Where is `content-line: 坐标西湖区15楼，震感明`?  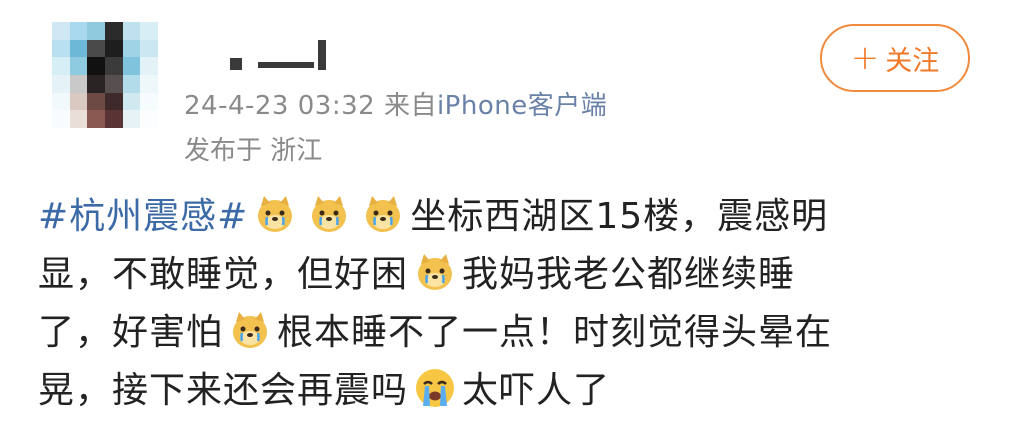
content-line: 坐标西湖区15楼，震感明 is located at coordinates (619, 216).